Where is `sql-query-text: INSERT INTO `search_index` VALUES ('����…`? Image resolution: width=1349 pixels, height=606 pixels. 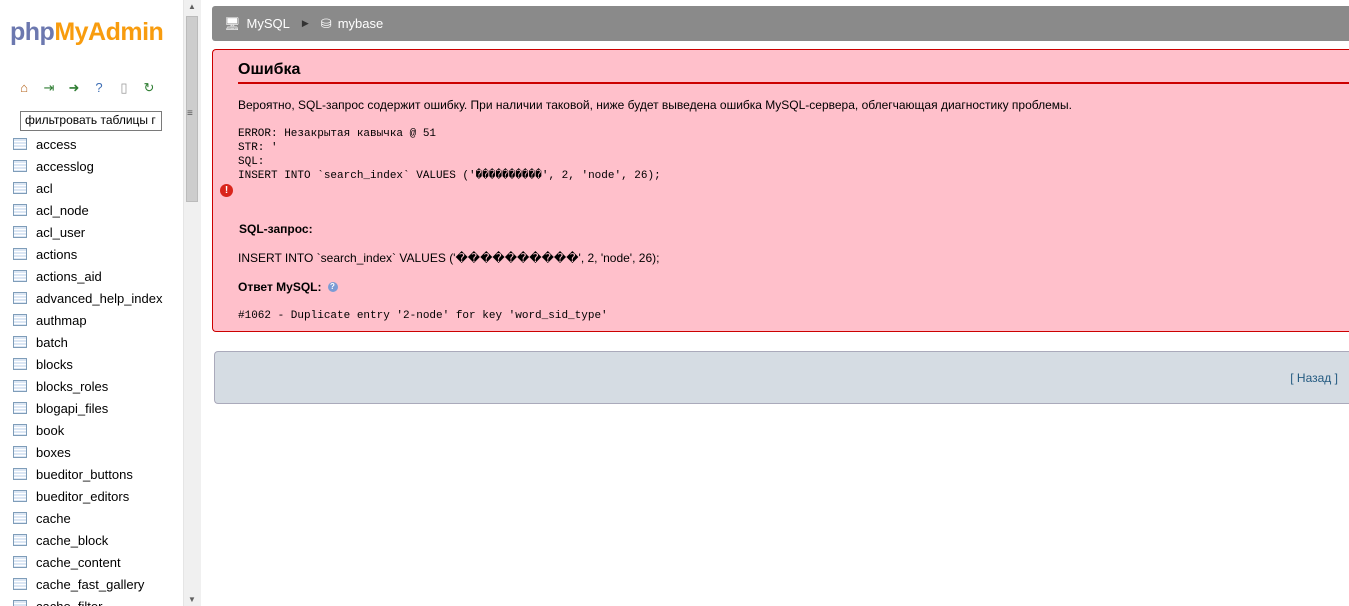 sql-query-text: INSERT INTO `search_index` VALUES ('����… is located at coordinates (449, 258).